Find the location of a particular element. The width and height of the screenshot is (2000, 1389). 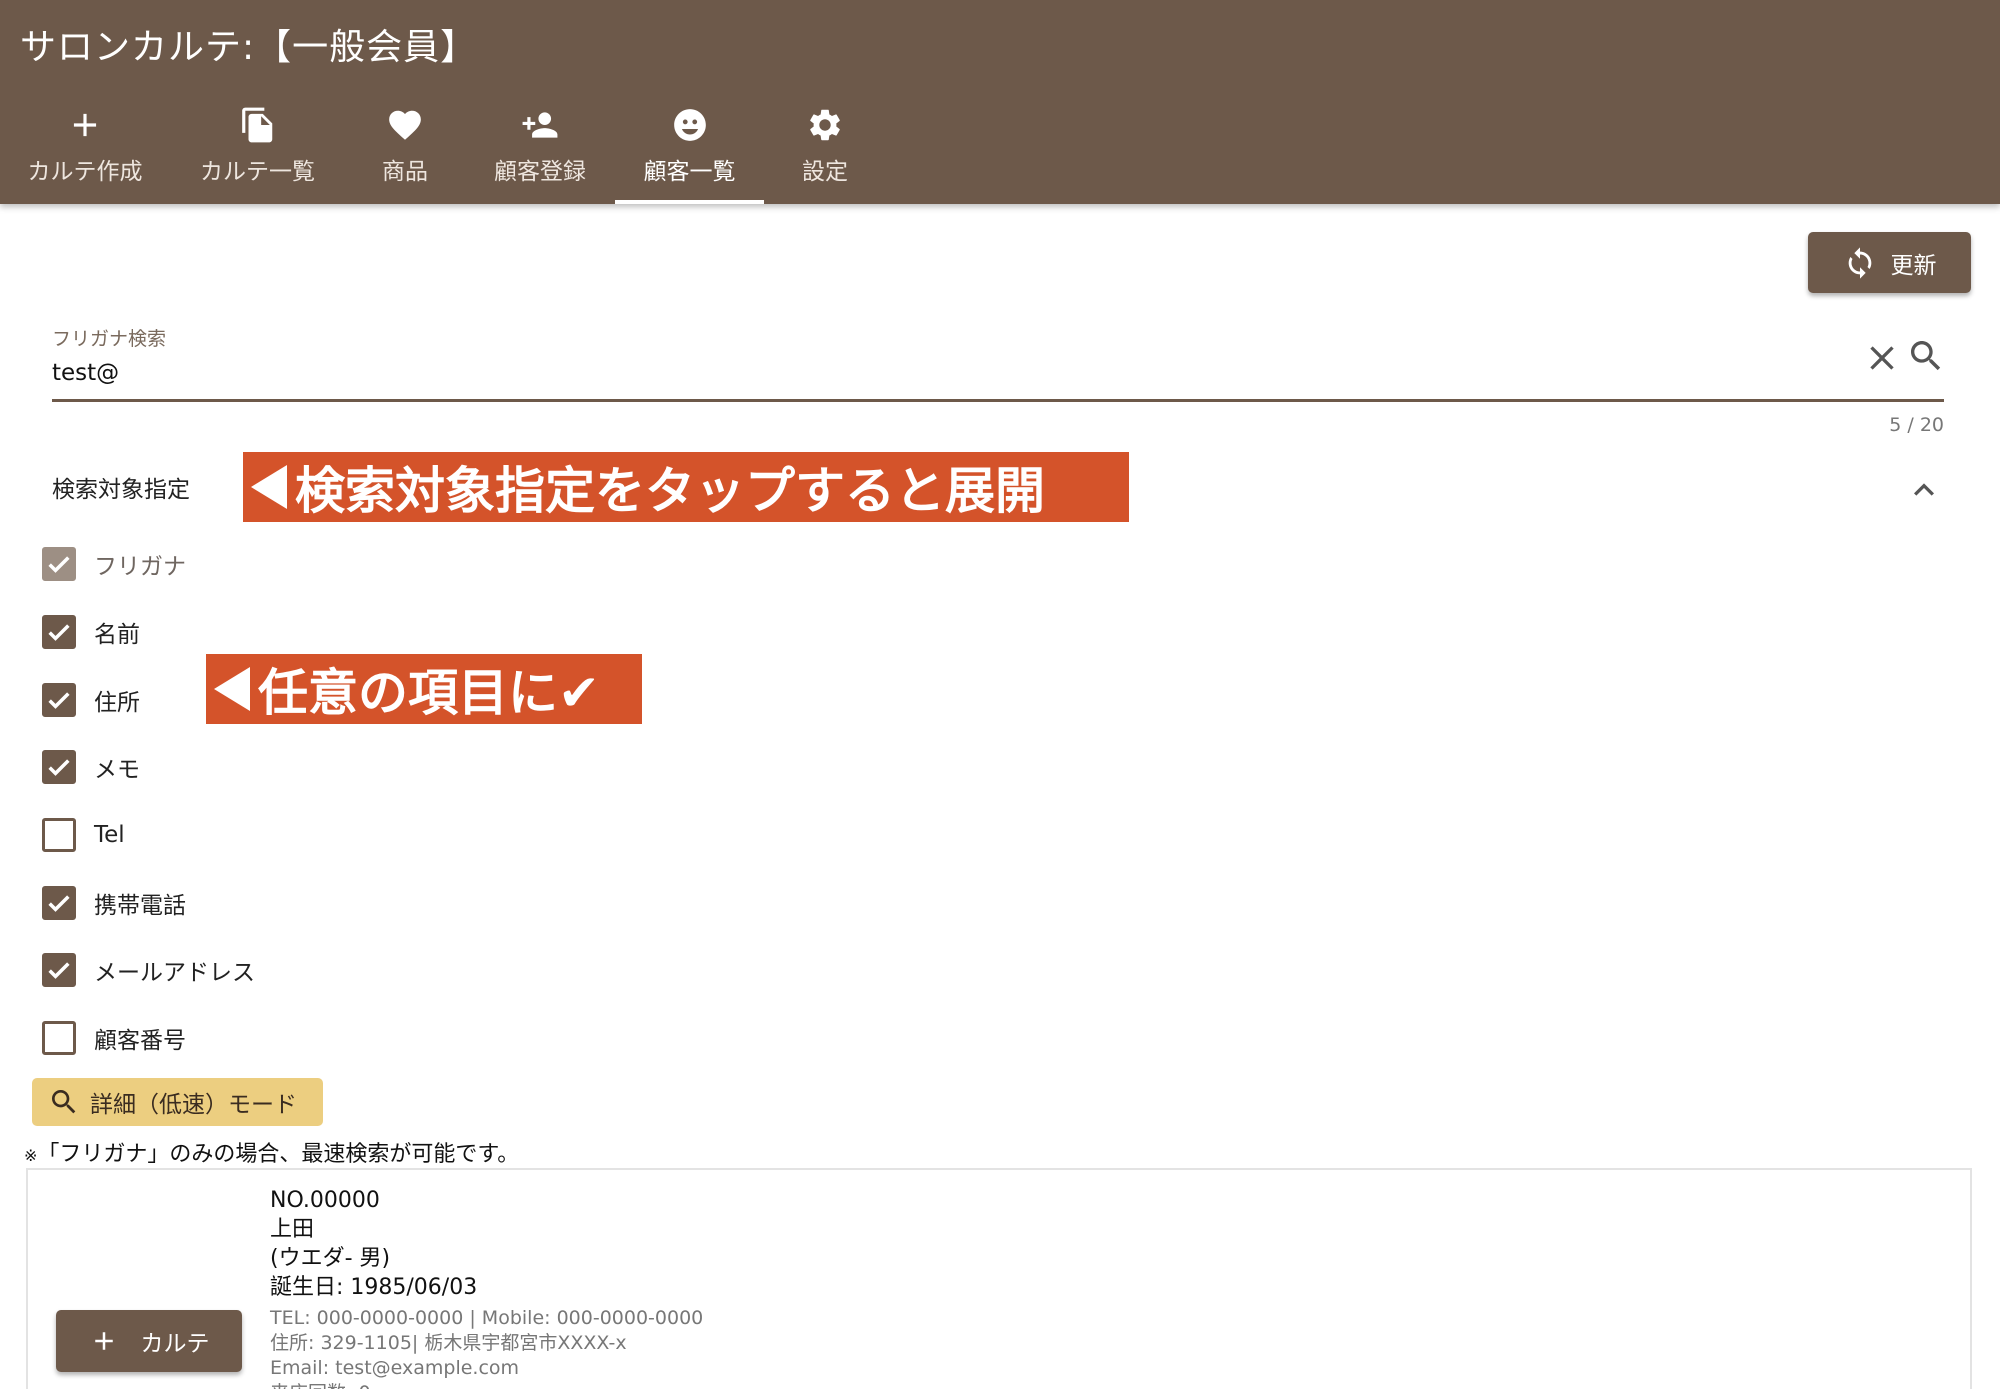

checkbox-label: メモ is located at coordinates (117, 770).